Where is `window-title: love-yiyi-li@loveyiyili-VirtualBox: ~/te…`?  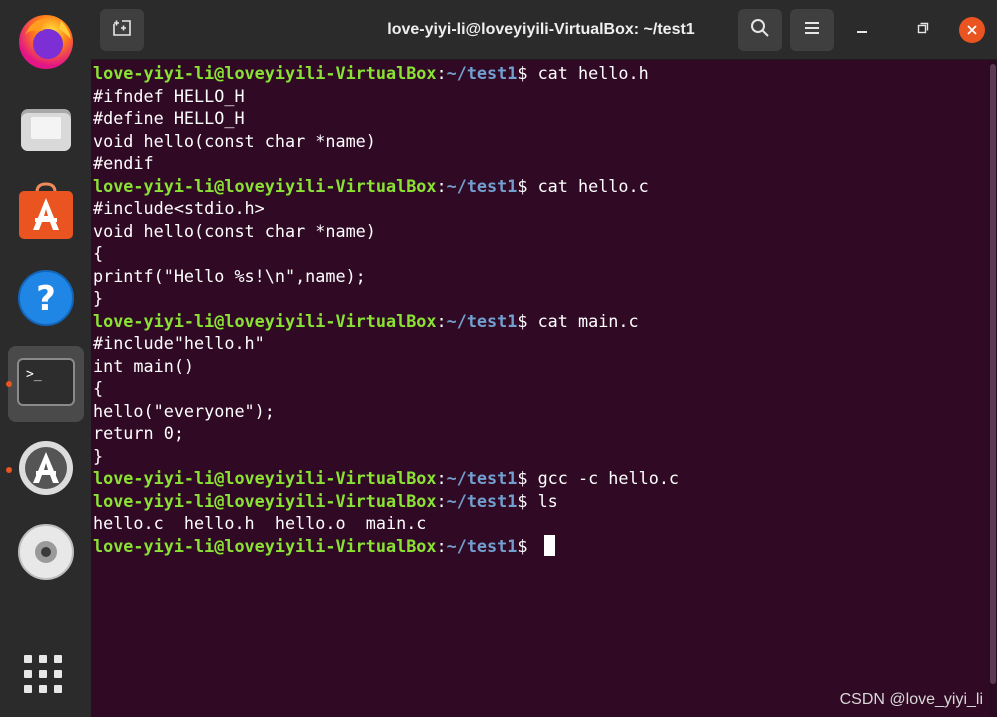 window-title: love-yiyi-li@loveyiyili-VirtualBox: ~/te… is located at coordinates (541, 29).